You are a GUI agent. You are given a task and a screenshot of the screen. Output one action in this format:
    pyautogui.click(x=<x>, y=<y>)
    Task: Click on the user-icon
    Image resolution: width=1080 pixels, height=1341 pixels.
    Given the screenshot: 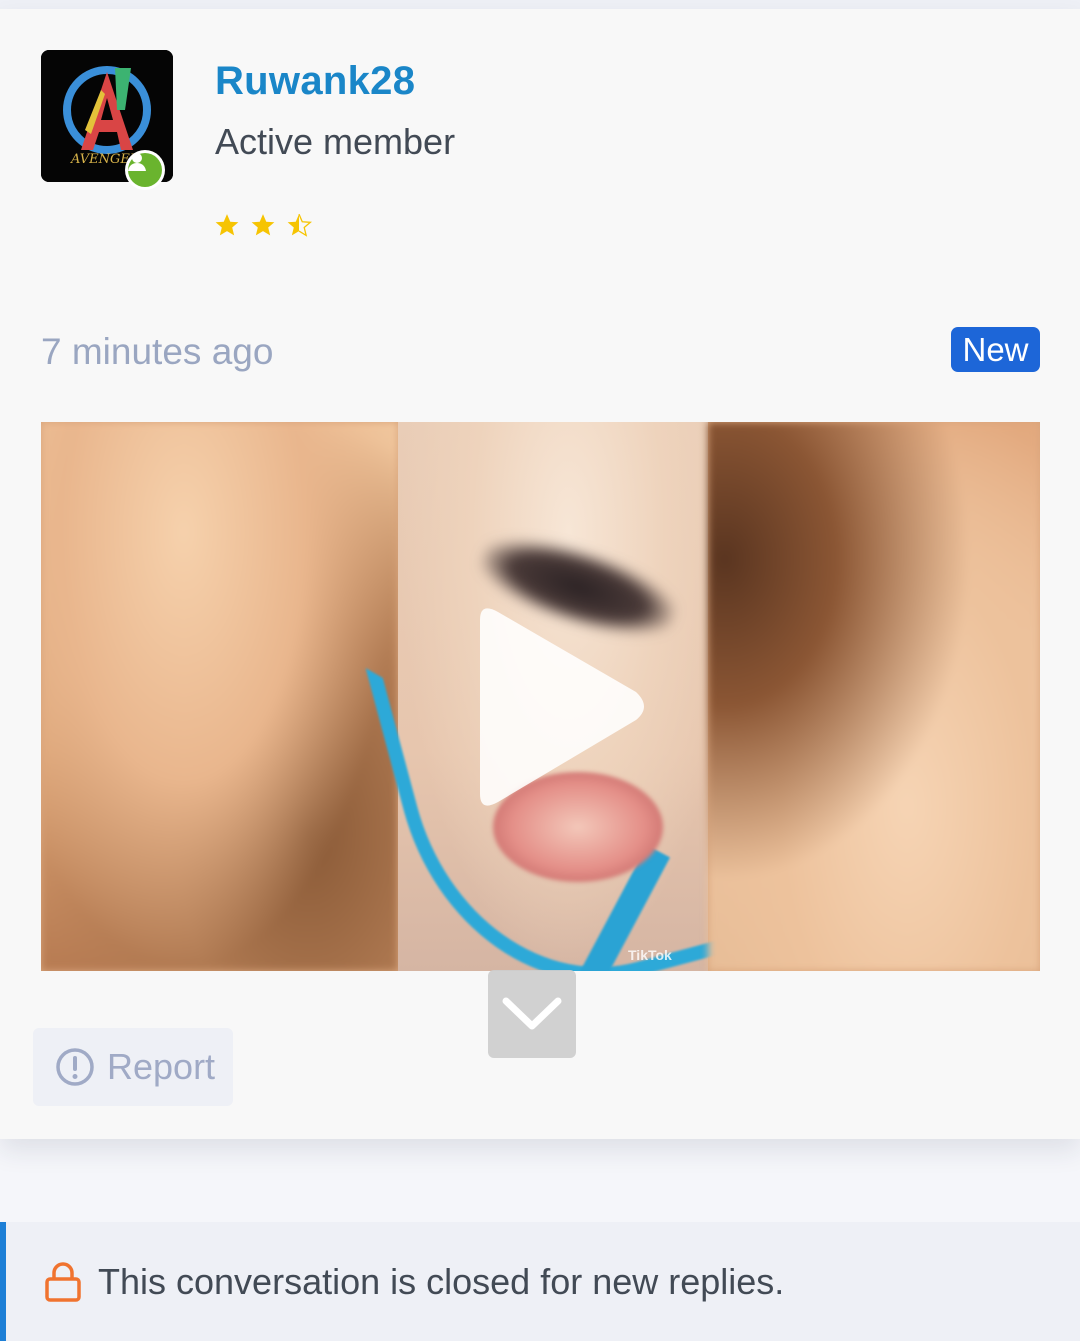 What is the action you would take?
    pyautogui.click(x=145, y=170)
    